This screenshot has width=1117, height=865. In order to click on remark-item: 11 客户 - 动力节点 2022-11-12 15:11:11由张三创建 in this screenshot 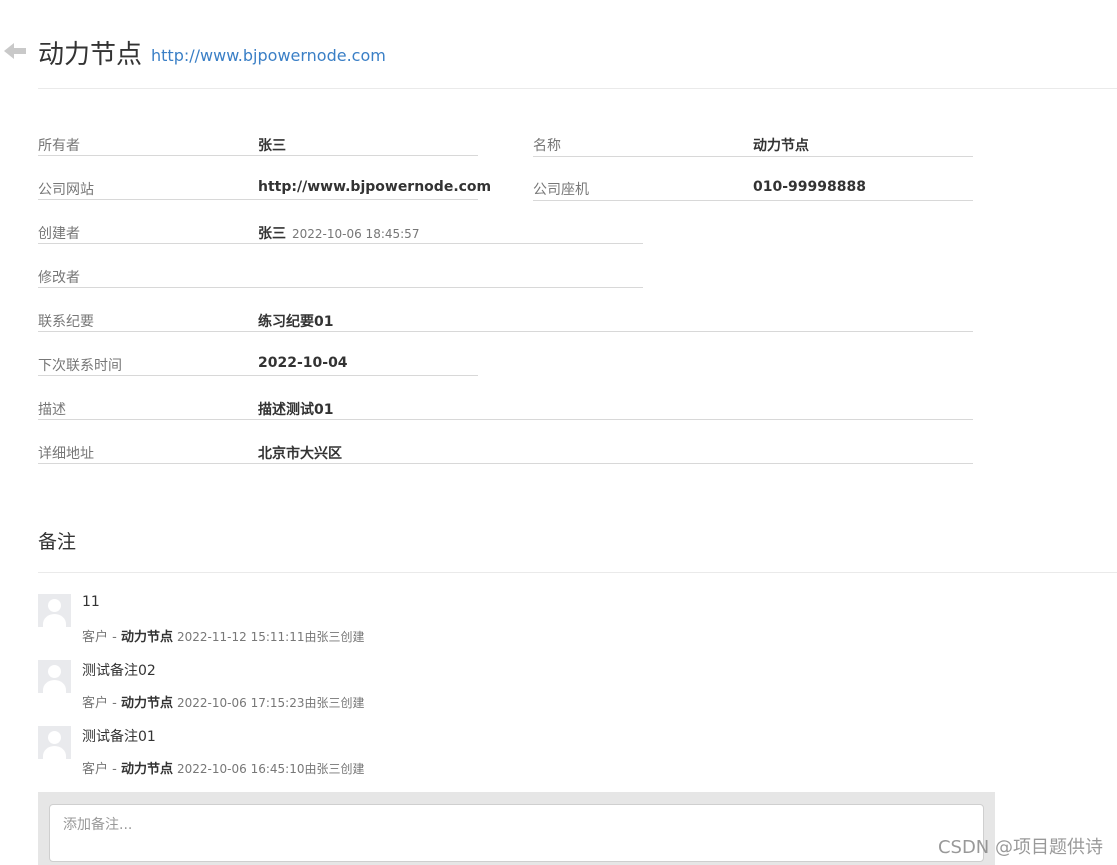, I will do `click(488, 624)`.